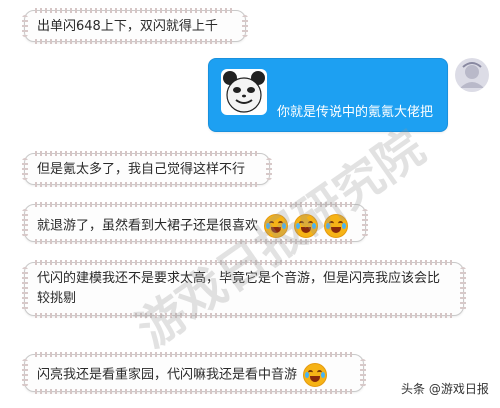 The height and width of the screenshot is (408, 500). I want to click on message-text: 出单闪648上下，双闪就得上千, so click(127, 26).